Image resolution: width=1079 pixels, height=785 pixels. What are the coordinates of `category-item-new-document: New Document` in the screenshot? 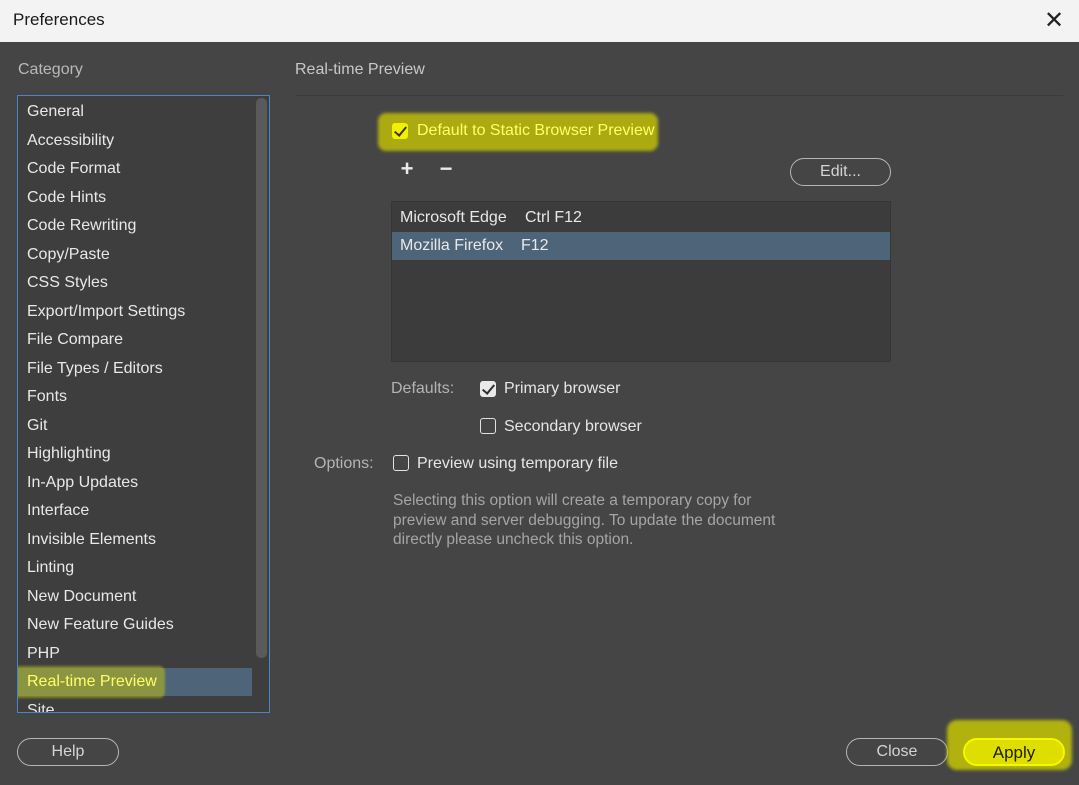 It's located at (135, 597).